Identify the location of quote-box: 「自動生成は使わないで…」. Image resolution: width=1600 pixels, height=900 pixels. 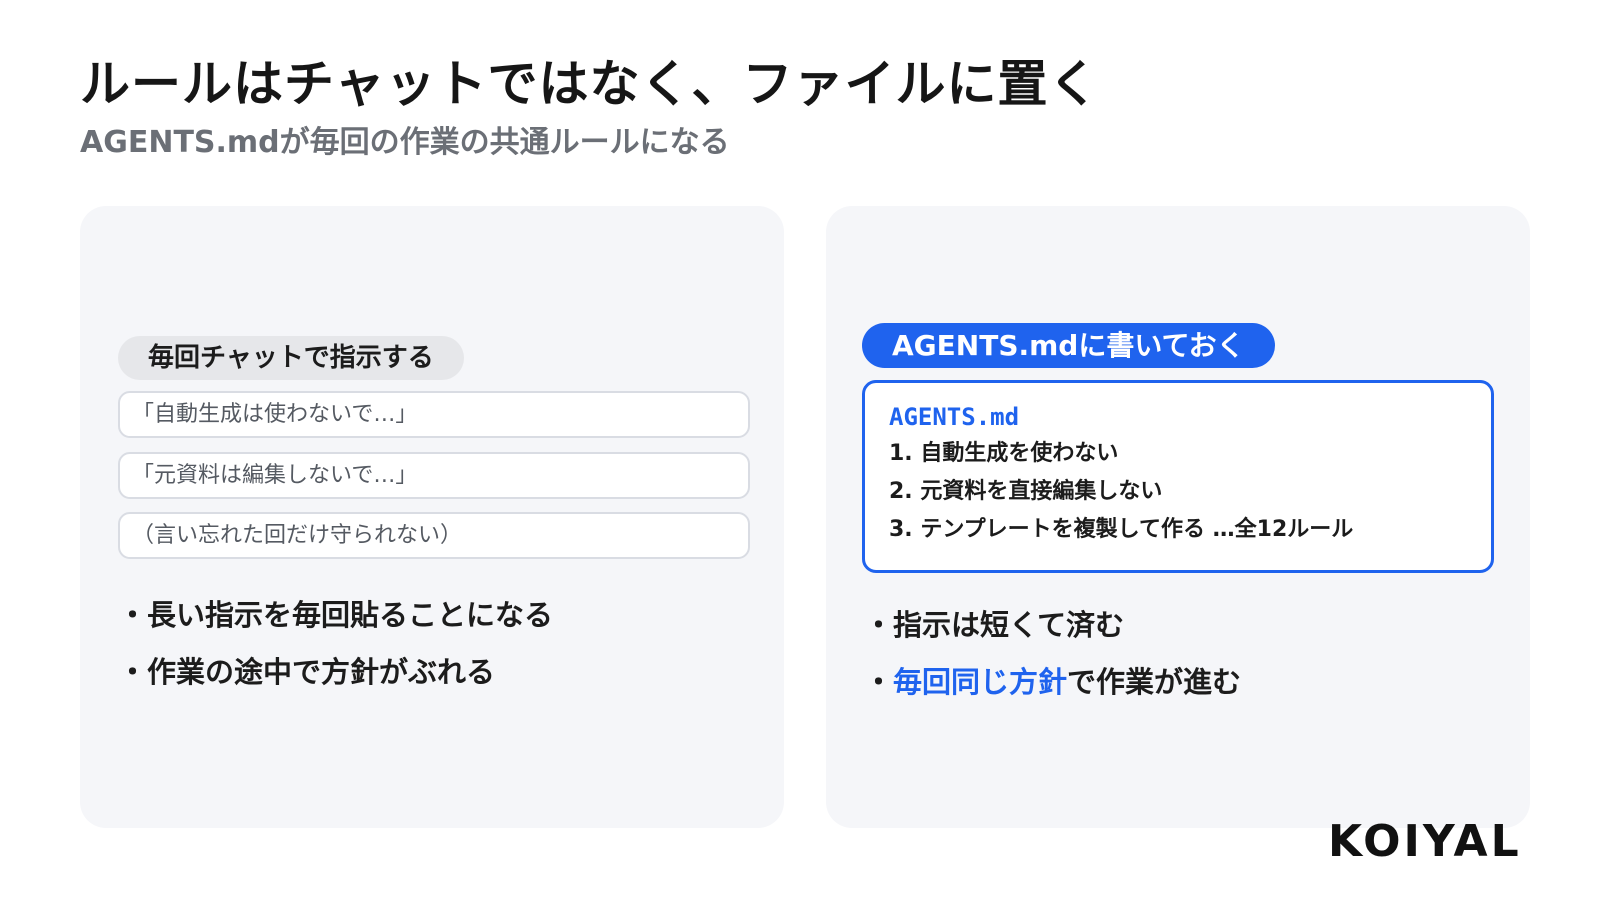
(434, 414).